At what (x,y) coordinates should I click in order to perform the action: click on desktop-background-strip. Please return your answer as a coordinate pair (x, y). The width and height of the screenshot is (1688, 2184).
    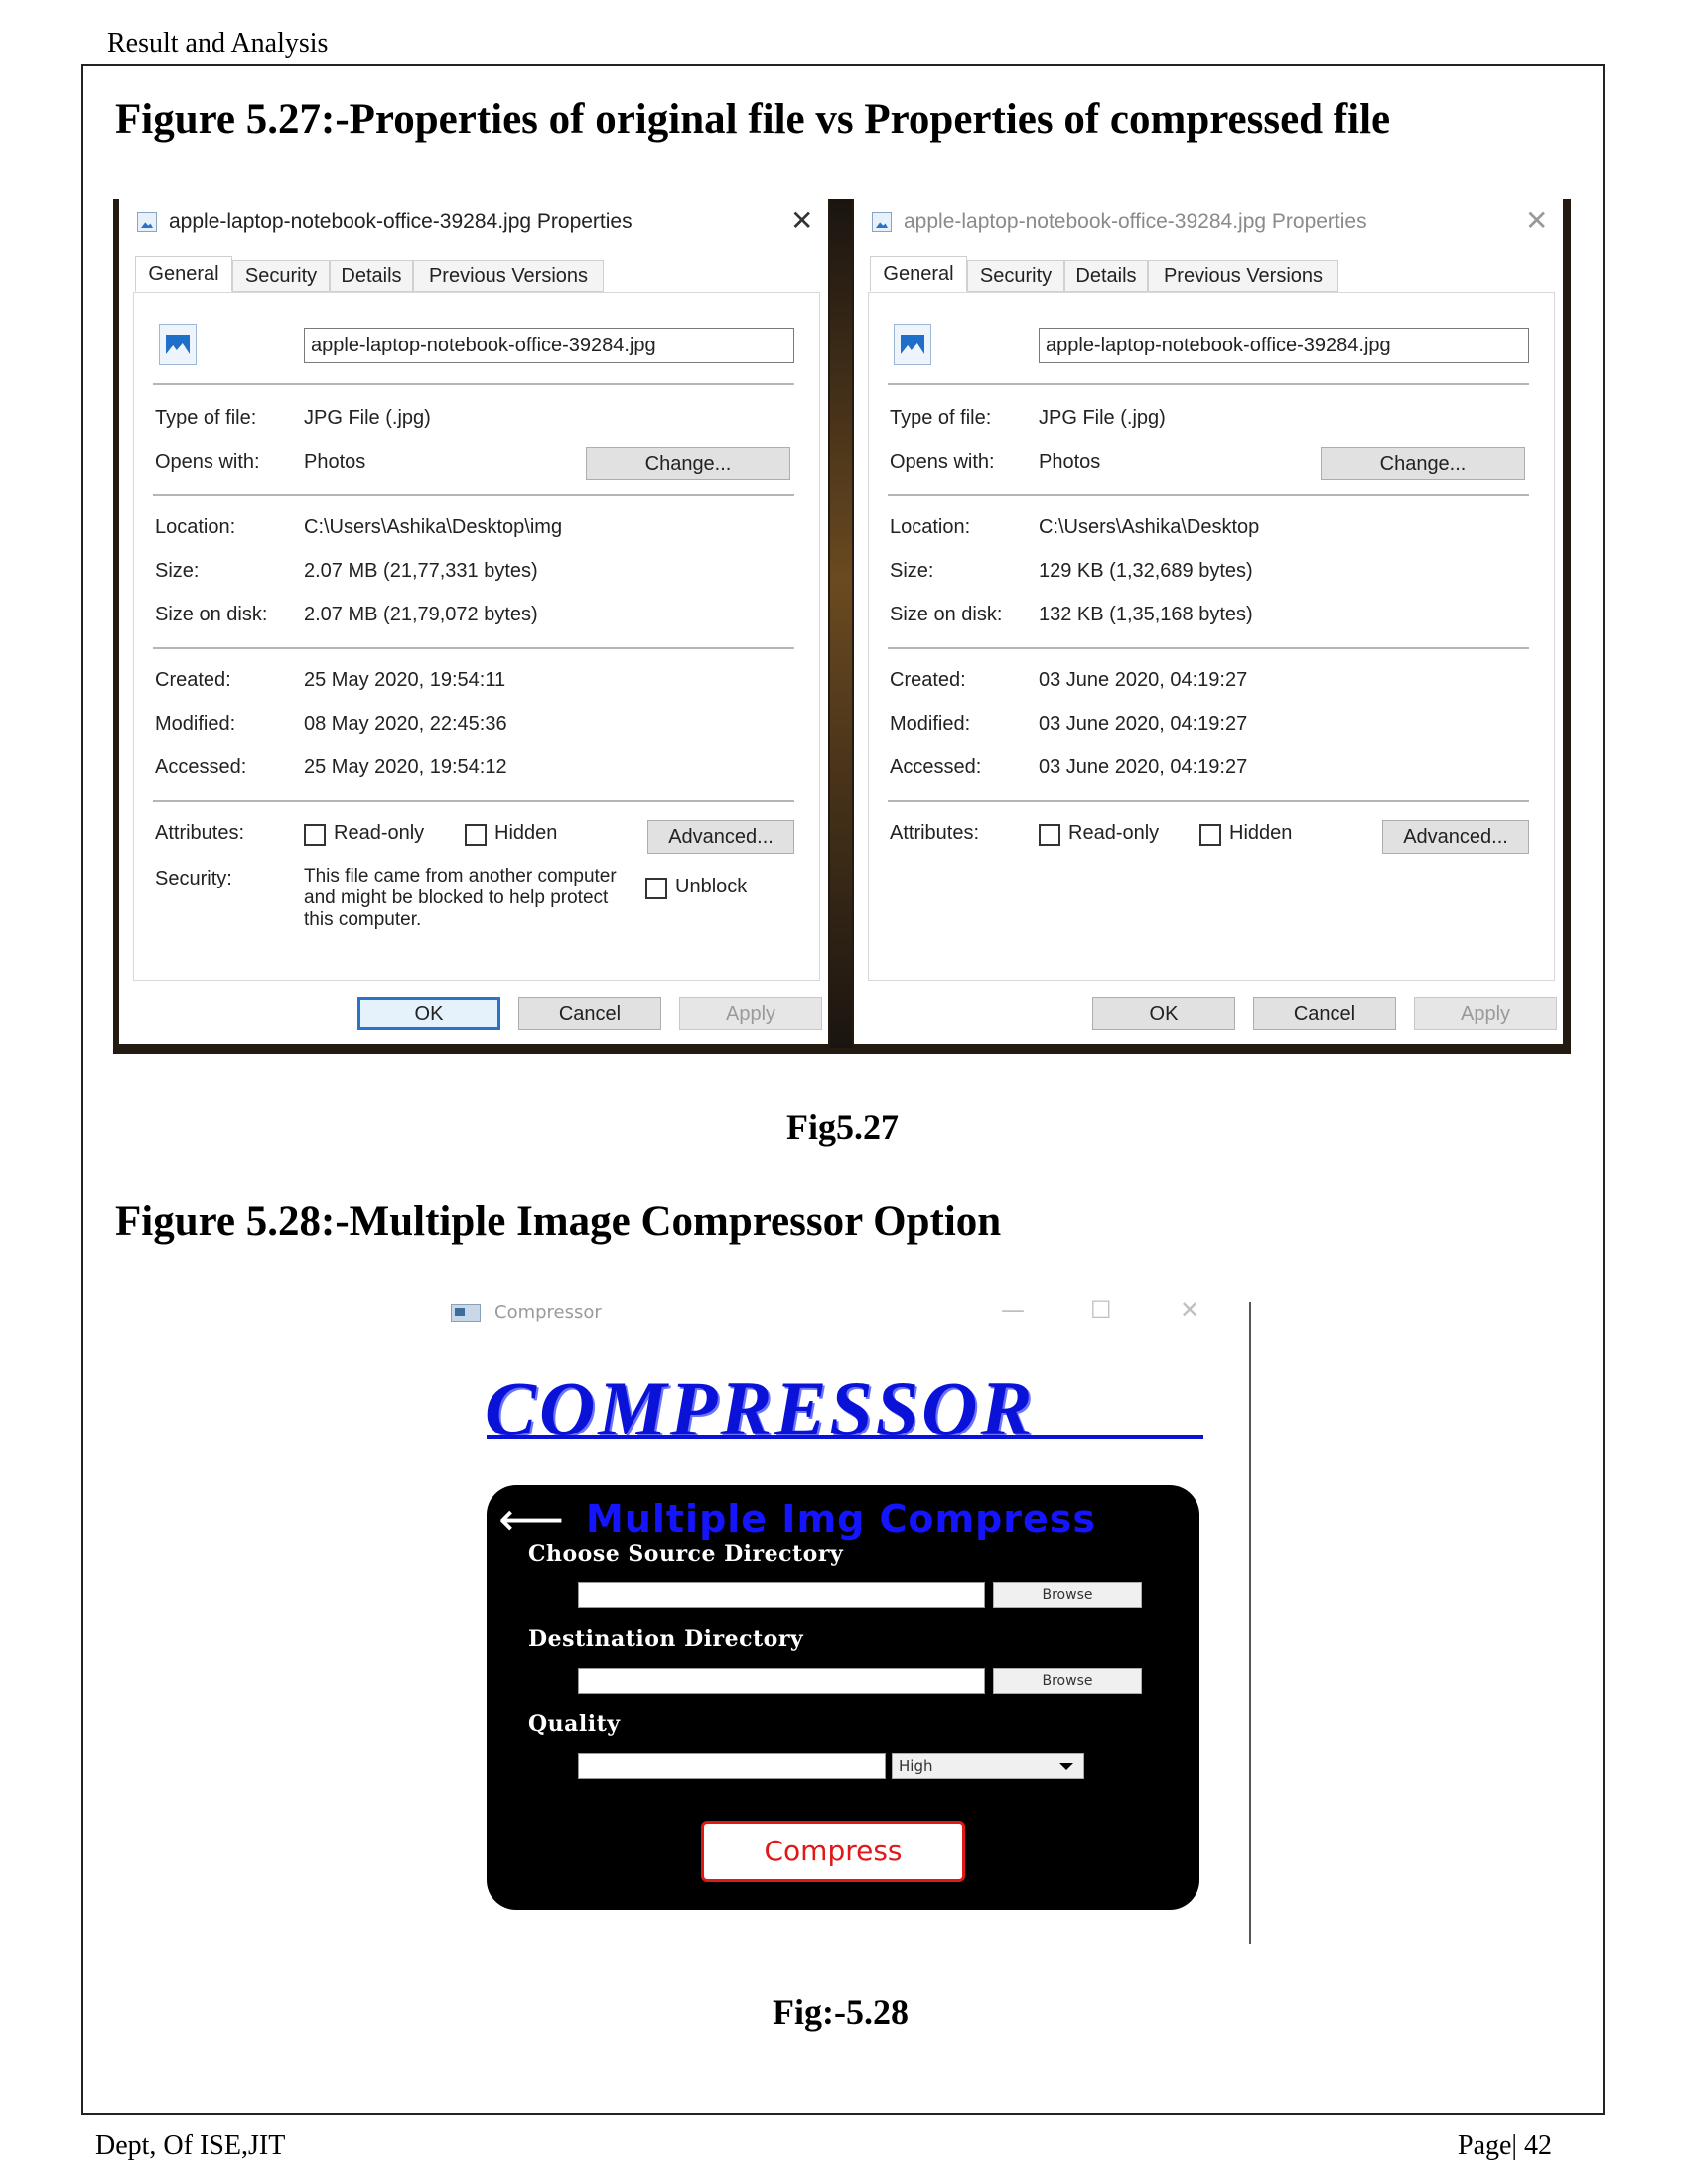
    Looking at the image, I should click on (841, 623).